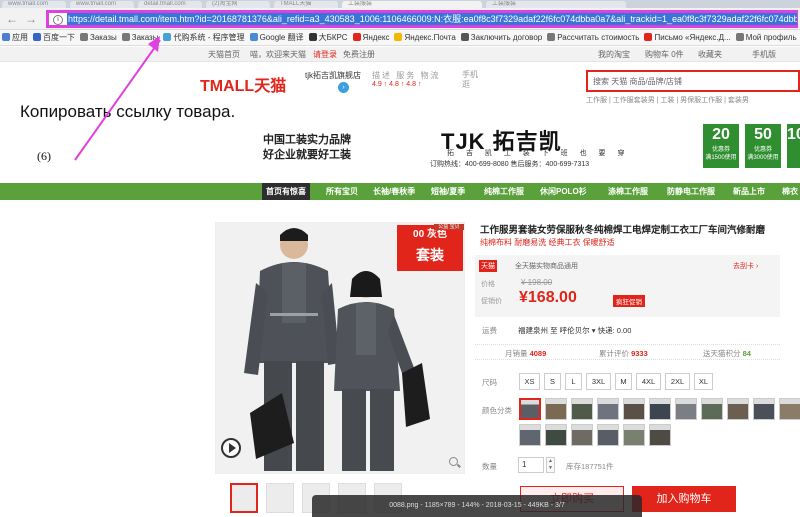  Describe the element at coordinates (763, 146) in the screenshot. I see `coupon-card: 50 优惠券 满3000使用` at that location.